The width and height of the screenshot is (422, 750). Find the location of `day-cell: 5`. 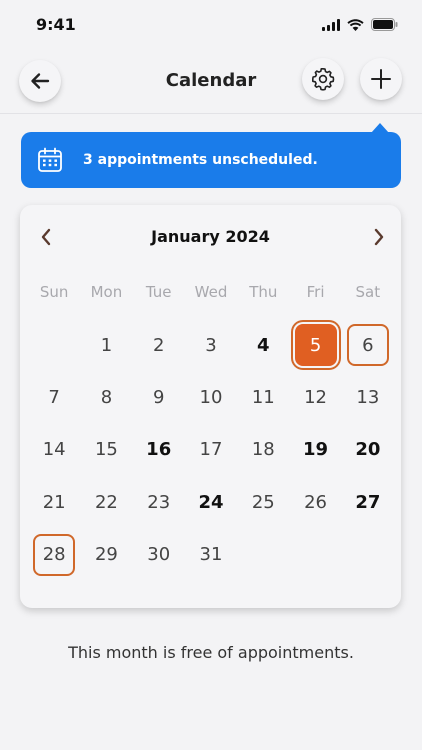

day-cell: 5 is located at coordinates (315, 345).